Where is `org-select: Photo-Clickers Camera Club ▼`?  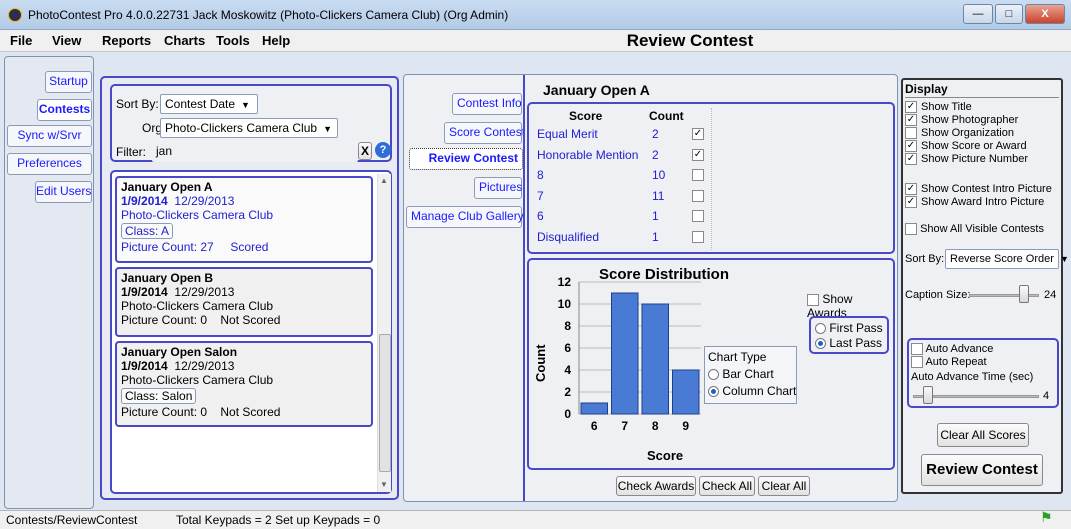
org-select: Photo-Clickers Camera Club ▼ is located at coordinates (249, 128).